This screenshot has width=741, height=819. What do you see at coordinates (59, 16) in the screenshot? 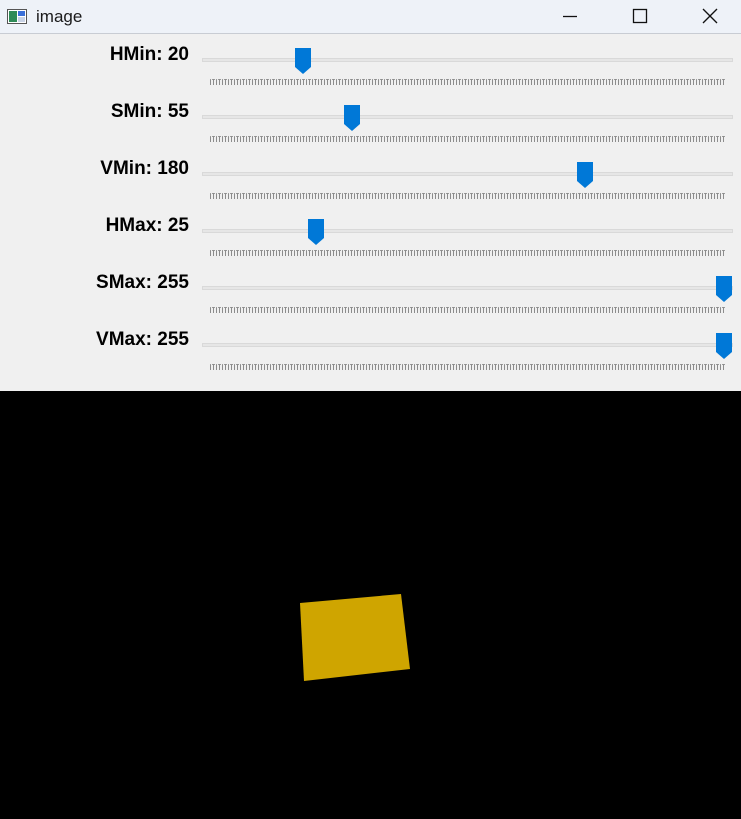
I see `window-title: image` at bounding box center [59, 16].